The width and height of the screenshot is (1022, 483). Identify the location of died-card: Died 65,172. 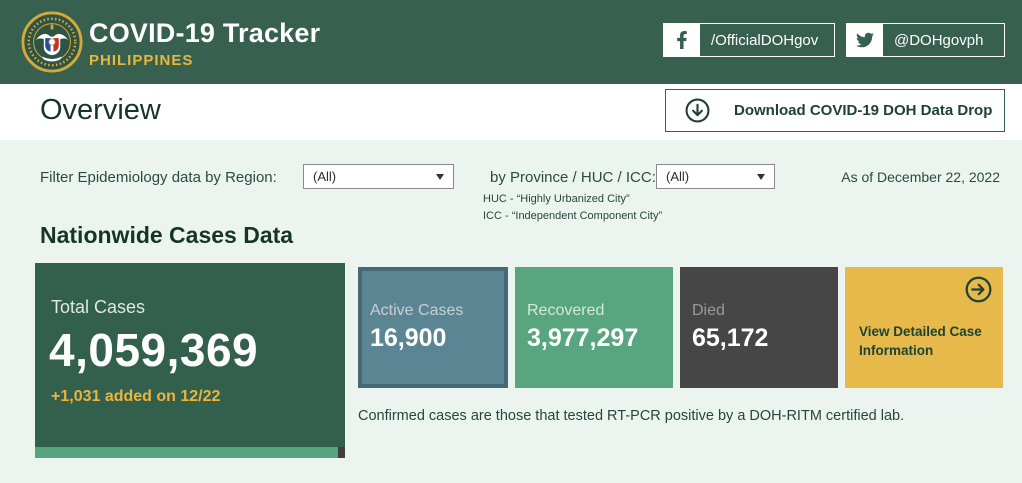
(759, 327).